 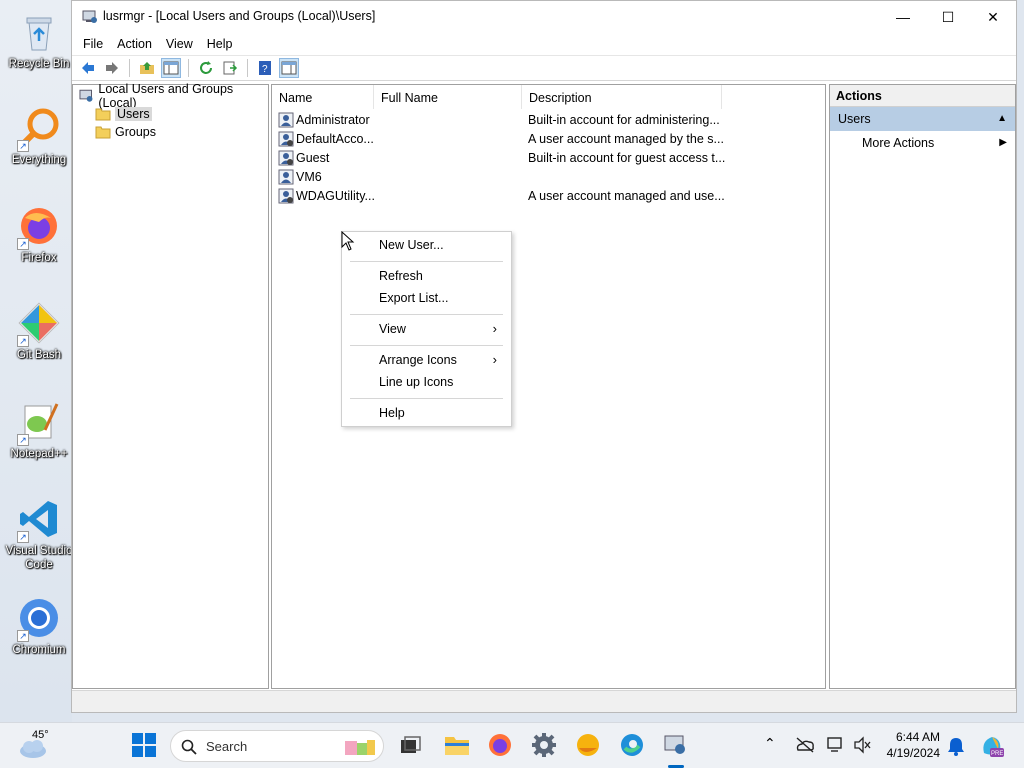 What do you see at coordinates (448, 97) in the screenshot?
I see `column-header-full-name: Full Name` at bounding box center [448, 97].